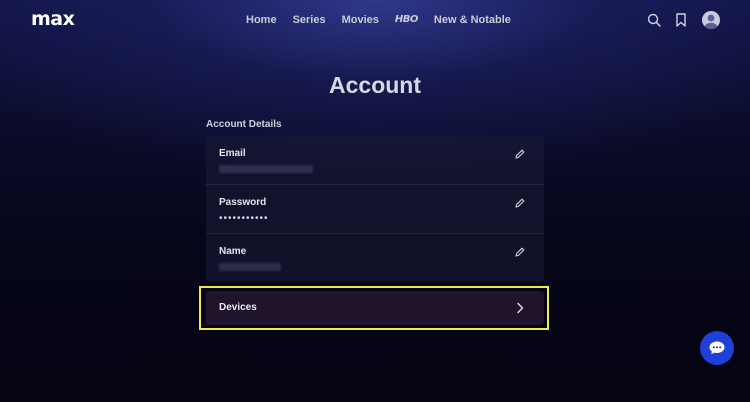 The image size is (750, 402). I want to click on bookmark-icon, so click(681, 20).